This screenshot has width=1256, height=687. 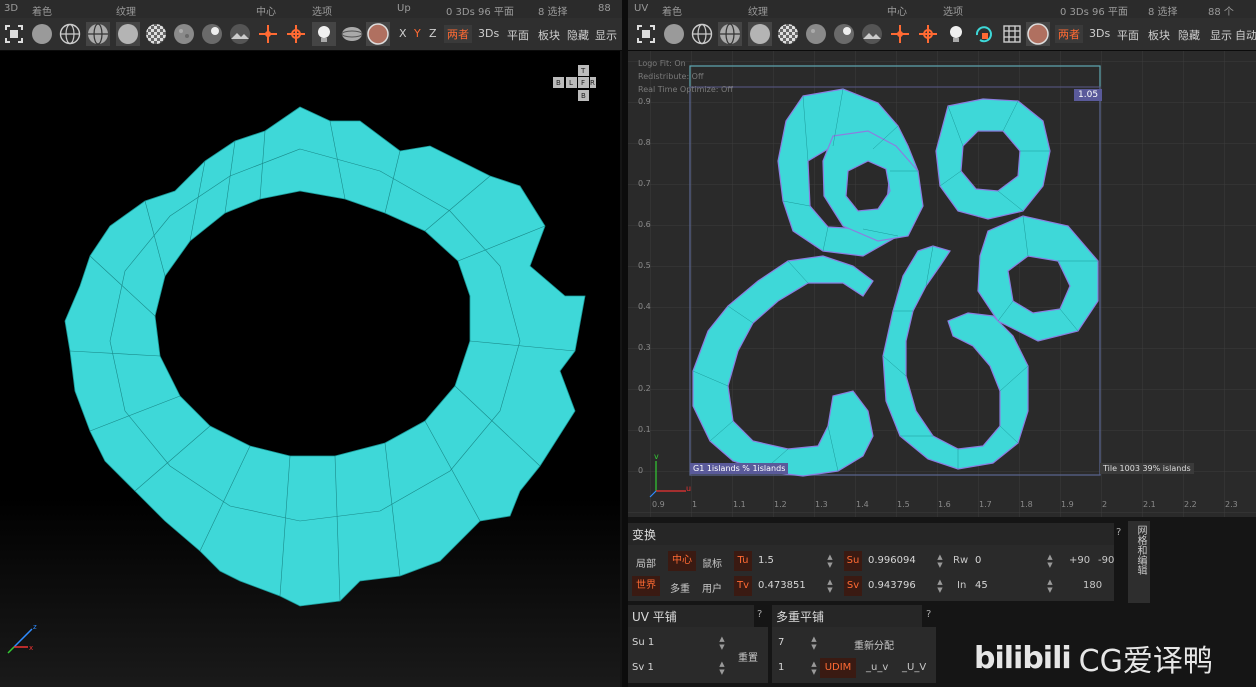 I want to click on sv-stepper-icon: ▲ ▼, so click(x=940, y=586).